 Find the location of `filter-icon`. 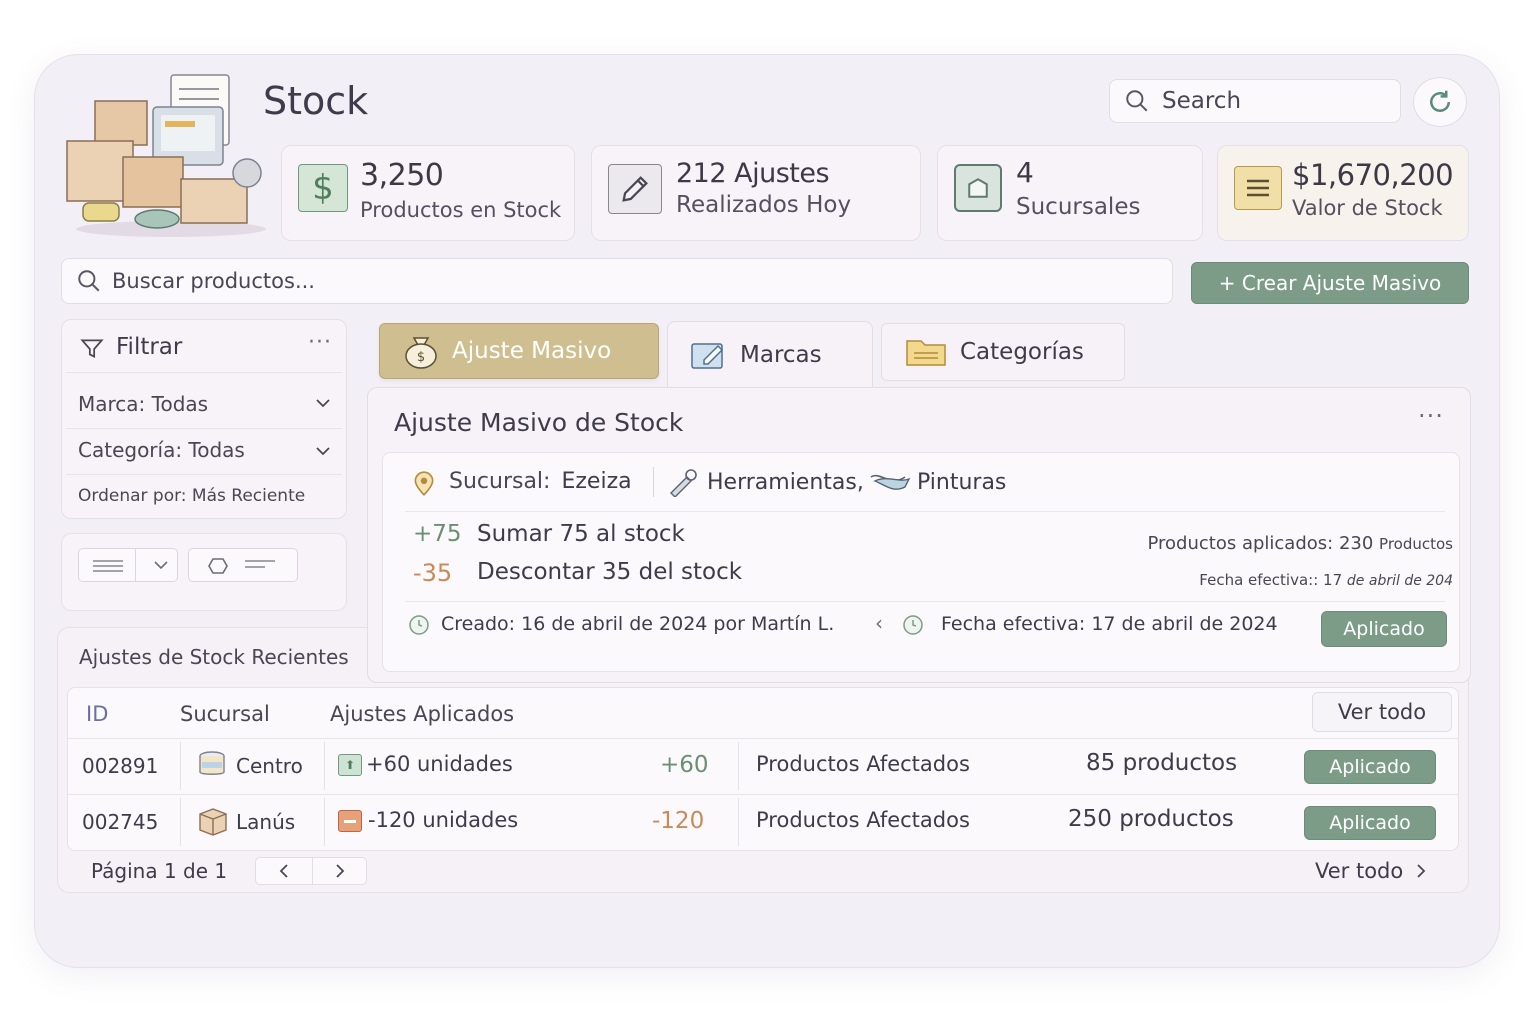

filter-icon is located at coordinates (92, 349).